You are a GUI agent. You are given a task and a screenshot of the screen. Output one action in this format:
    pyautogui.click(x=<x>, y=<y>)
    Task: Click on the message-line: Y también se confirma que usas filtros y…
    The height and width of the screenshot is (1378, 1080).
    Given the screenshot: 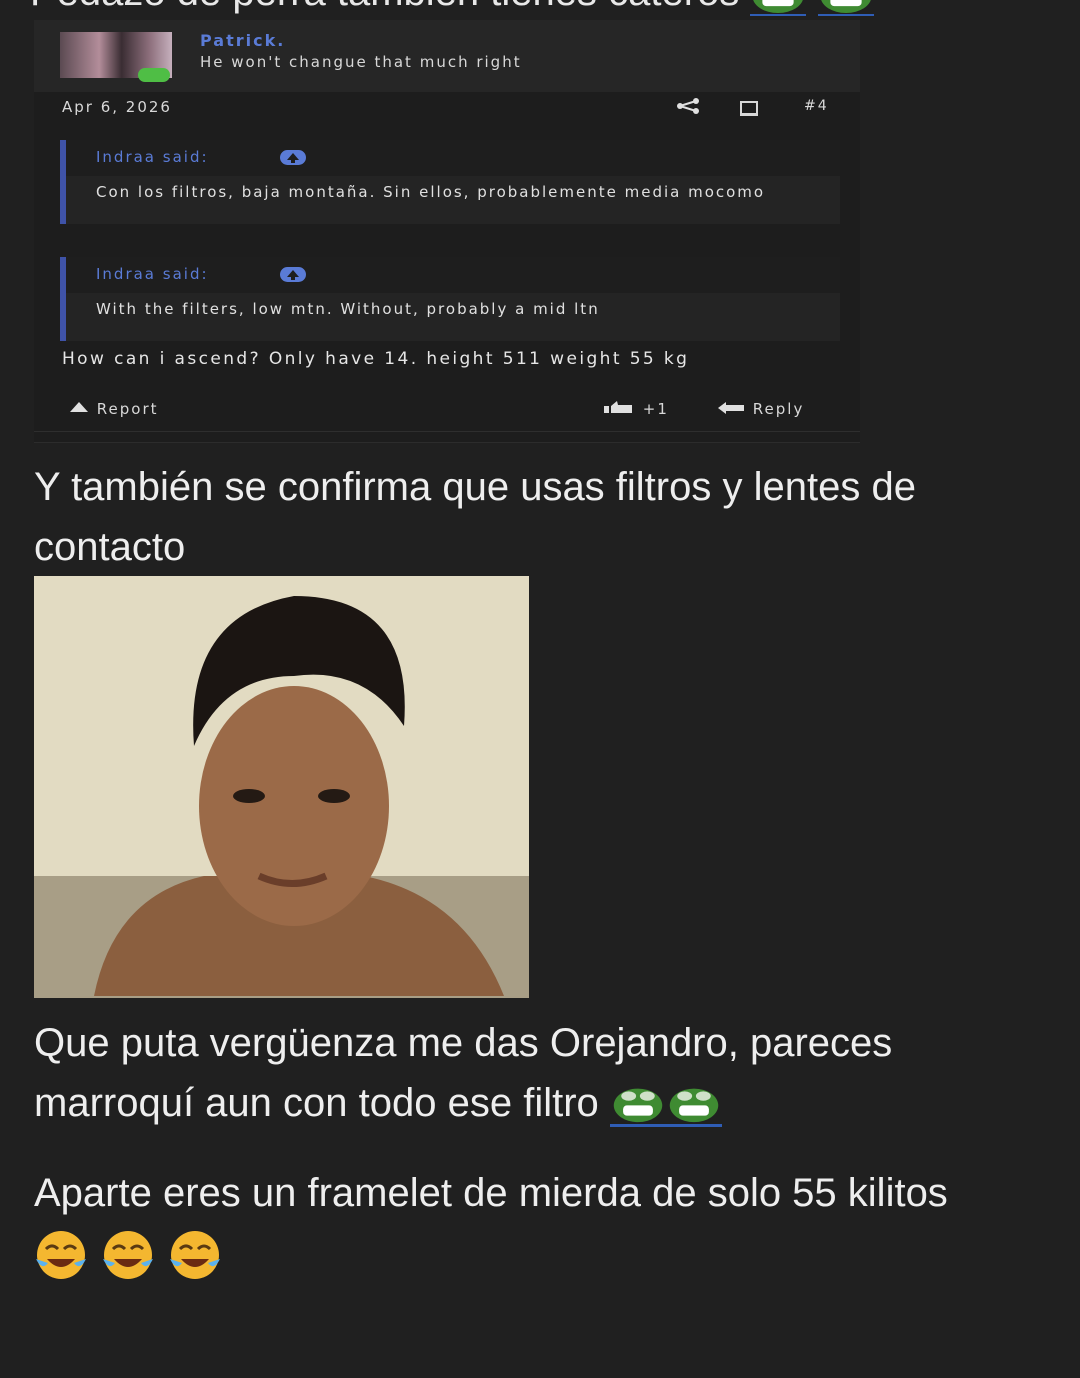 What is the action you would take?
    pyautogui.click(x=475, y=517)
    